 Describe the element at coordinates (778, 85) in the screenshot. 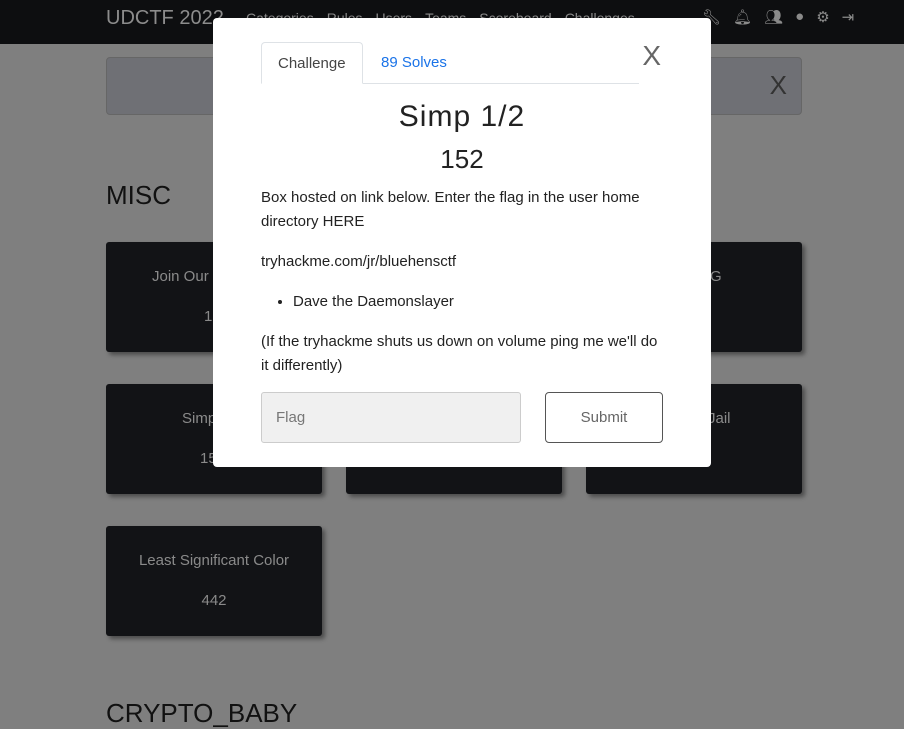

I see `alert-close-icon: X` at that location.